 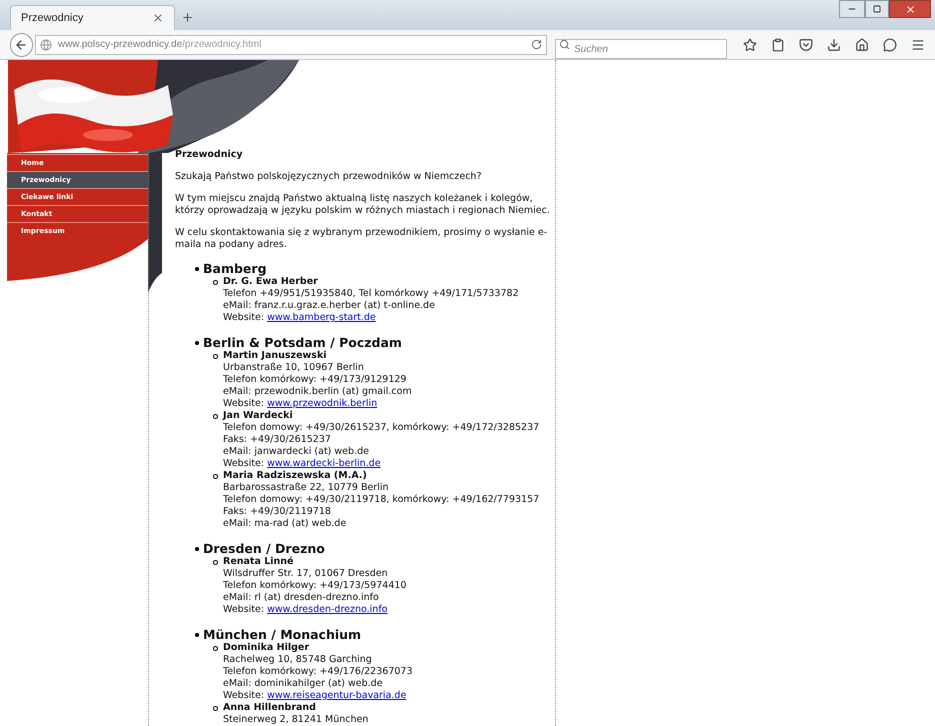 What do you see at coordinates (336, 695) in the screenshot?
I see `website-link: www.reiseagentur-bavaria.de` at bounding box center [336, 695].